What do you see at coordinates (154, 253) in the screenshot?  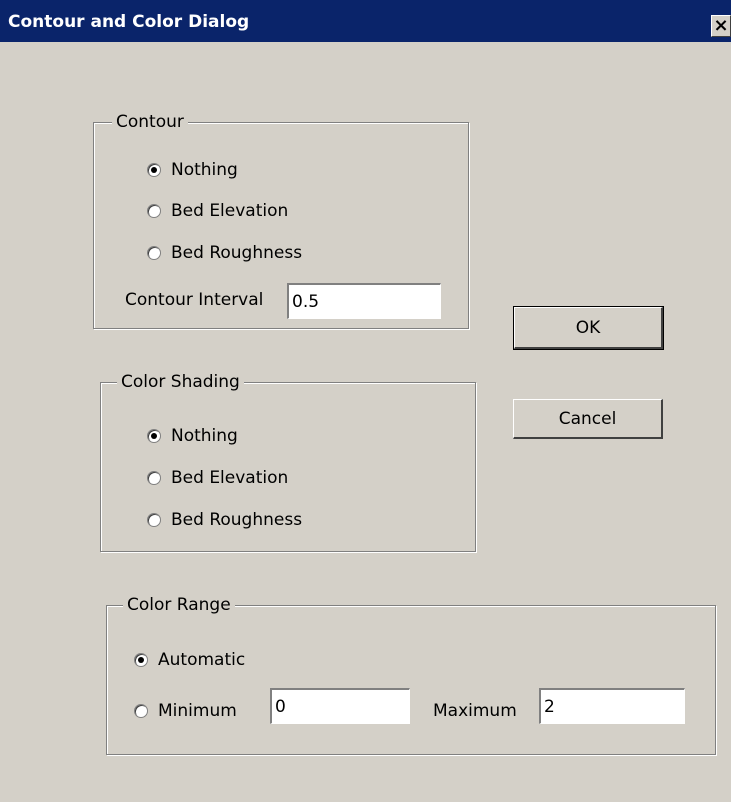 I see `contour-bed-roughness-radio-indicator` at bounding box center [154, 253].